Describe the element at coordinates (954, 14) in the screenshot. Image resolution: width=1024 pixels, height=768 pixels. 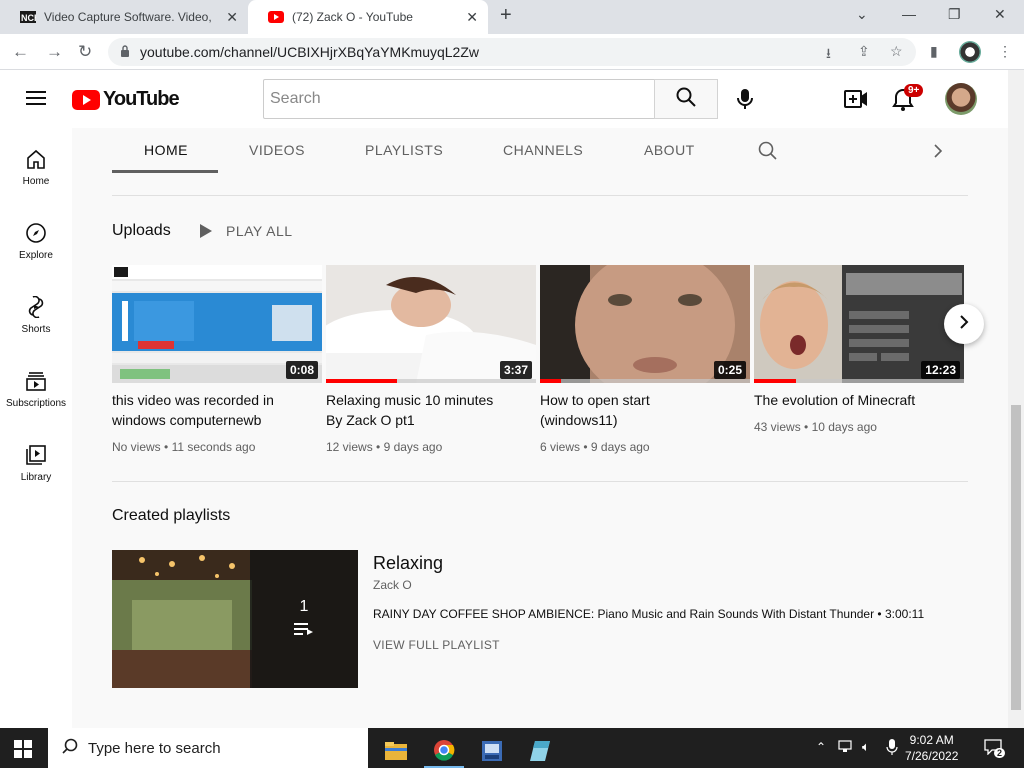
I see `restore-icon: ❐` at that location.